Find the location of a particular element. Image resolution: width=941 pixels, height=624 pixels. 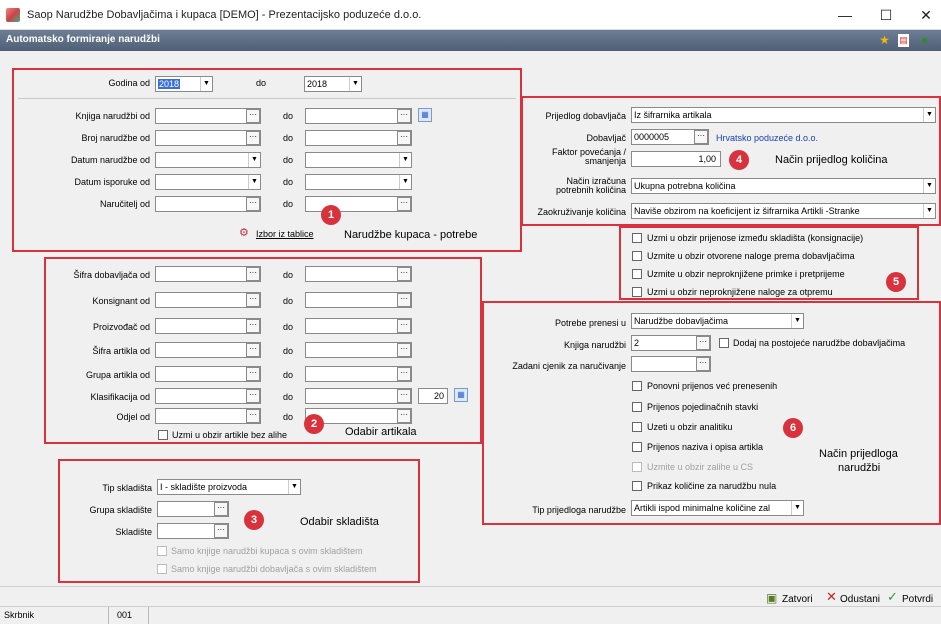

faktor-input: 1,00 is located at coordinates (676, 159).